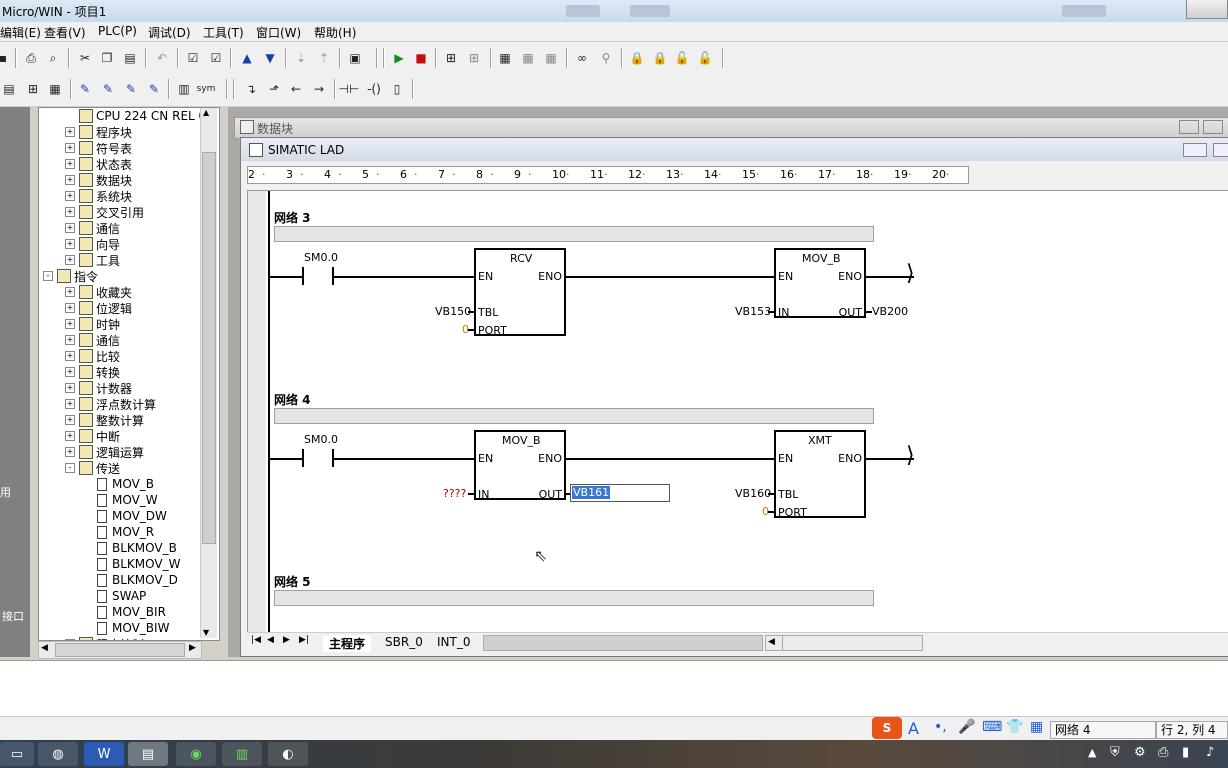 This screenshot has width=1228, height=768. What do you see at coordinates (966, 727) in the screenshot?
I see `ime-voice-icon: 🎤` at bounding box center [966, 727].